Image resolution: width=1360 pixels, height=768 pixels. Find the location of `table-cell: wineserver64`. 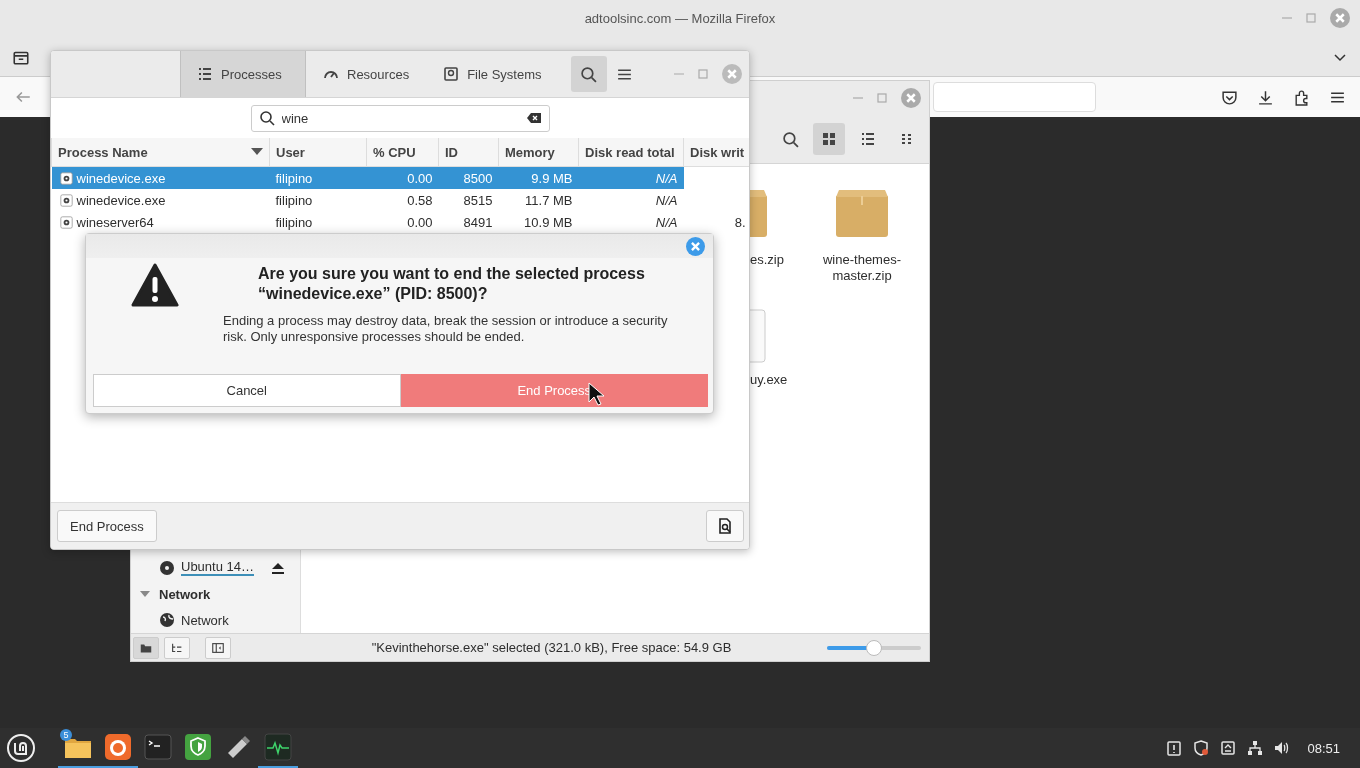

table-cell: wineserver64 is located at coordinates (115, 222).